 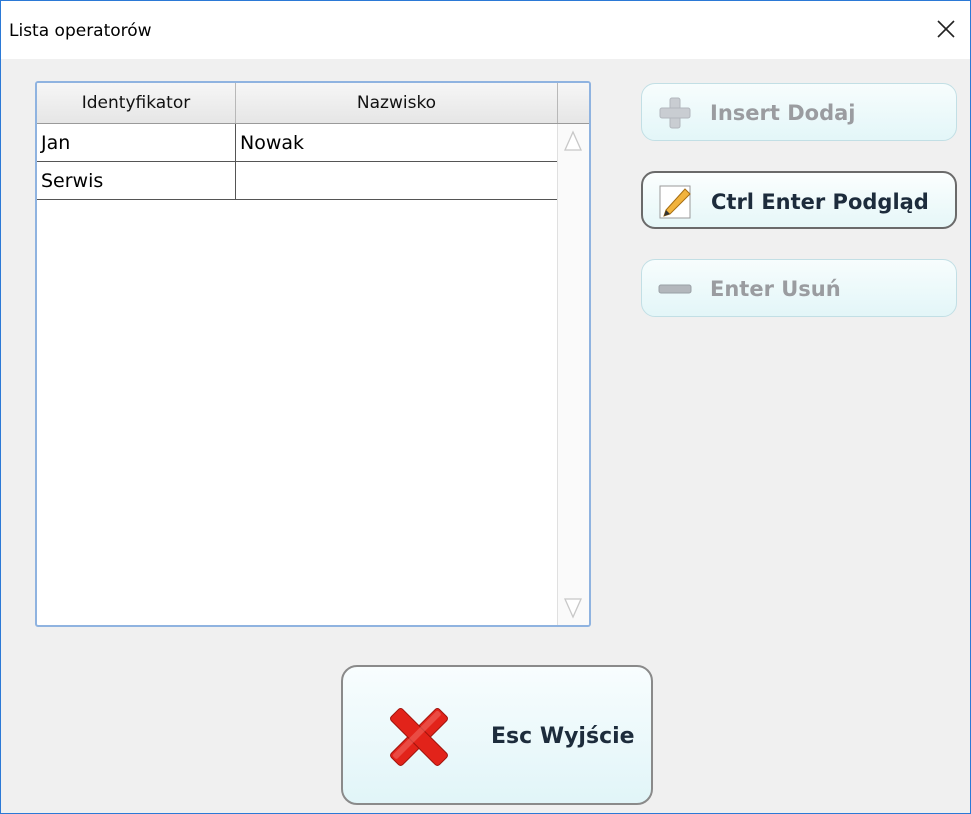 I want to click on cell-nazwisko, so click(x=397, y=180).